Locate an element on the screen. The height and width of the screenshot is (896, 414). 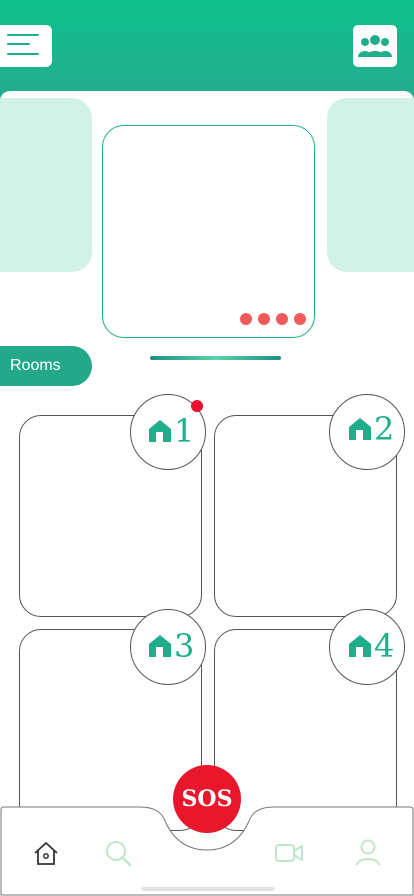
rooms-label: Rooms is located at coordinates (46, 366).